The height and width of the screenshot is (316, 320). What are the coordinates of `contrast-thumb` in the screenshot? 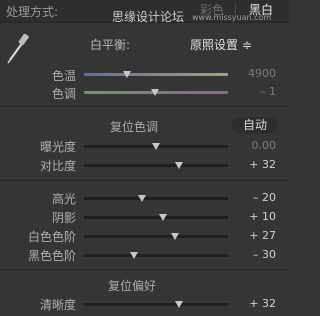 It's located at (179, 165).